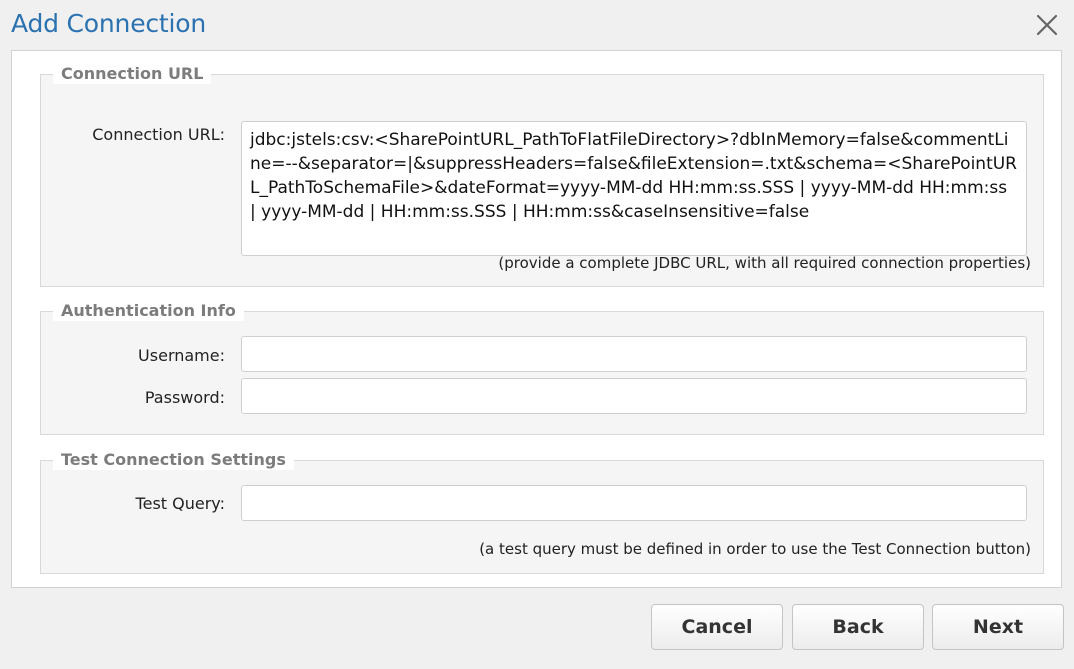 This screenshot has height=669, width=1074. I want to click on back-button: Back, so click(858, 627).